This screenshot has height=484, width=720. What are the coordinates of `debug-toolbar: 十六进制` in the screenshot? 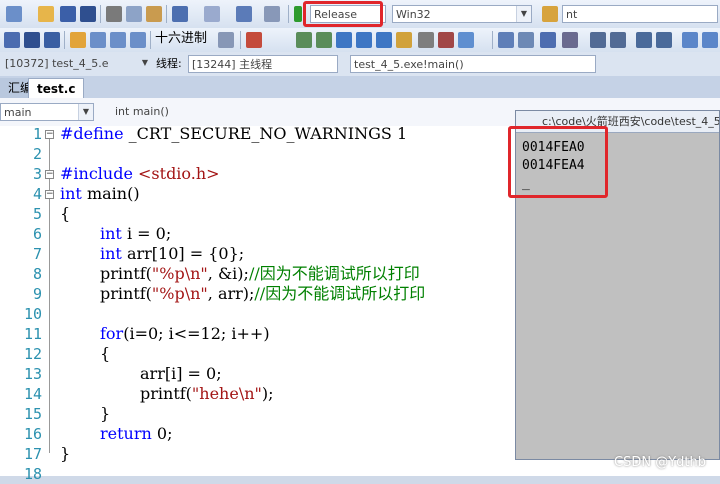 It's located at (360, 40).